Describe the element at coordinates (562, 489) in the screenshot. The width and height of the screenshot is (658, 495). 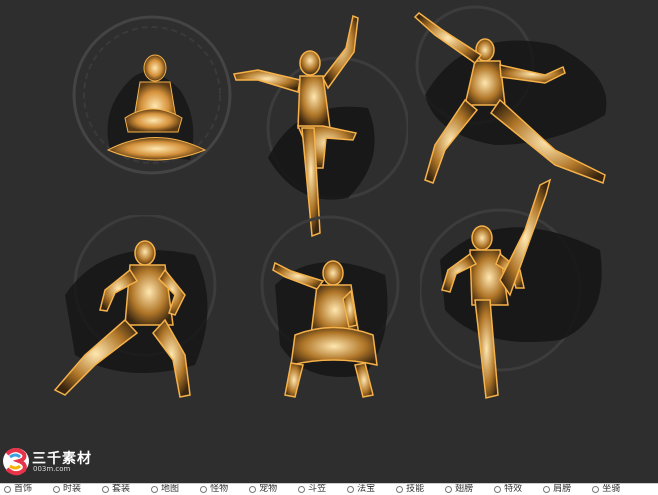
I see `nav-item-label: 肩膀` at that location.